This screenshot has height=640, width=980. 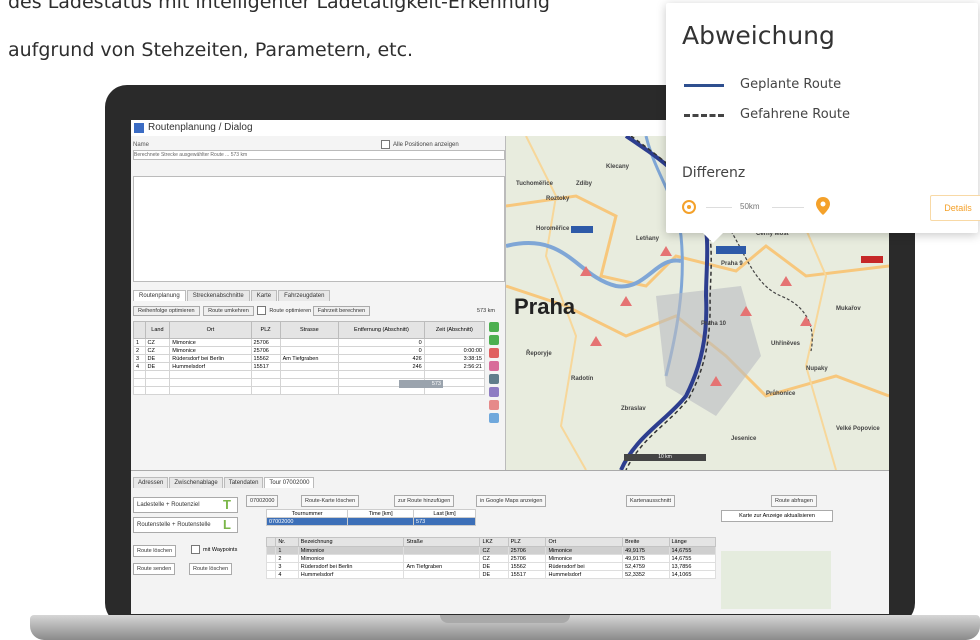 I want to click on table-cell: Mimonice, so click(x=351, y=558).